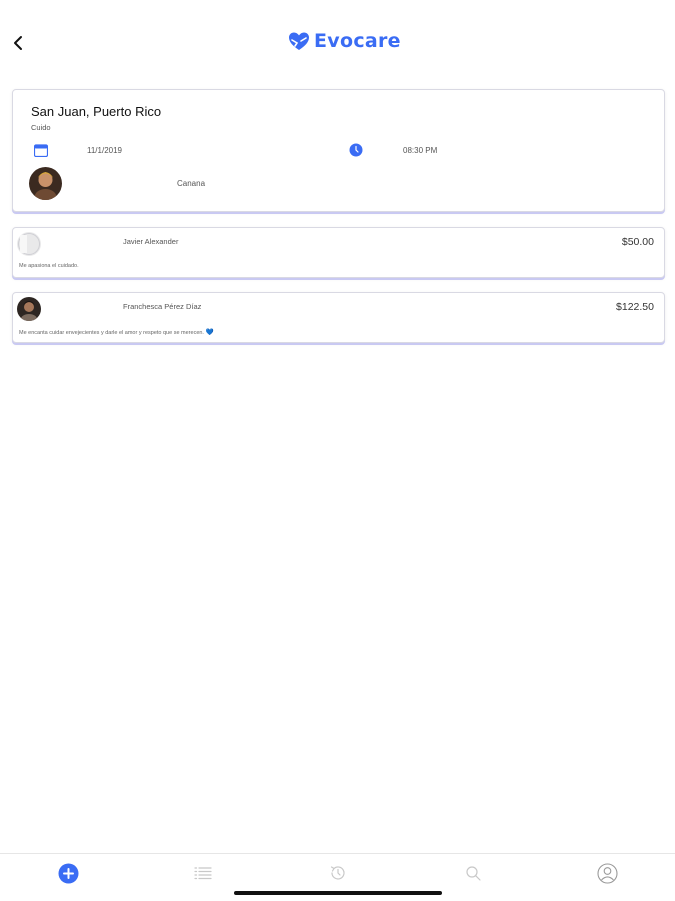 This screenshot has width=675, height=901. What do you see at coordinates (420, 150) in the screenshot?
I see `request-time: 08:30 PM` at bounding box center [420, 150].